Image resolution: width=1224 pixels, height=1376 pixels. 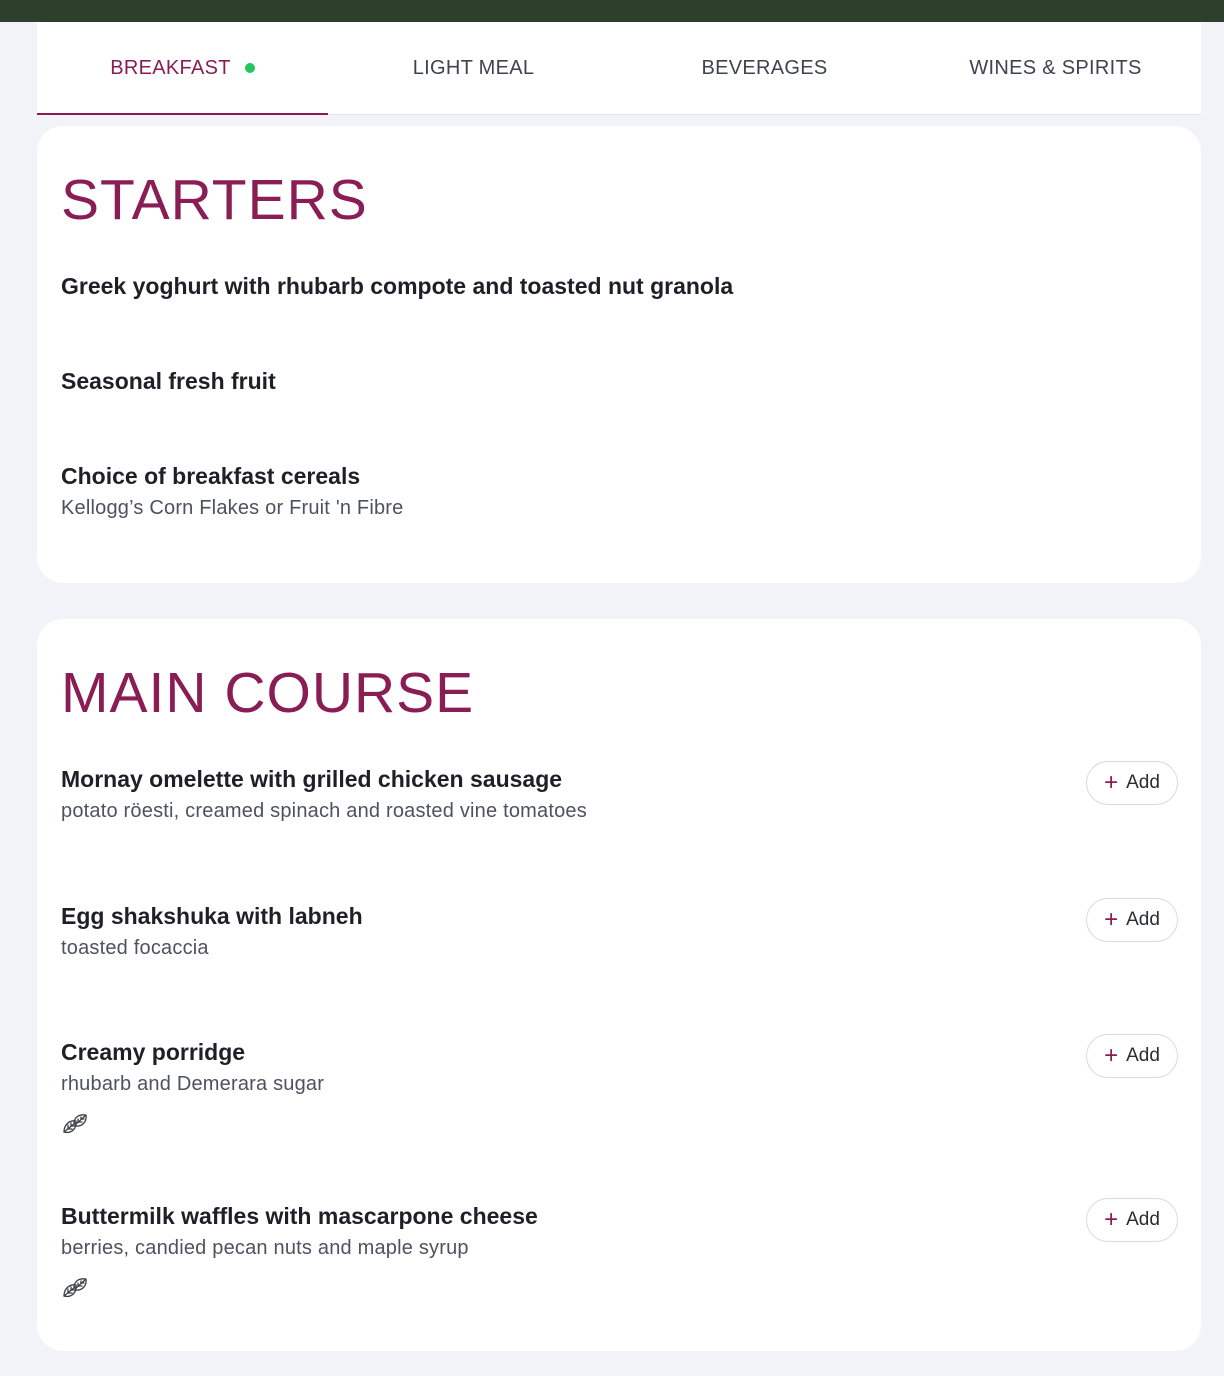 What do you see at coordinates (619, 381) in the screenshot?
I see `menu-item: Seasonal fresh fruit` at bounding box center [619, 381].